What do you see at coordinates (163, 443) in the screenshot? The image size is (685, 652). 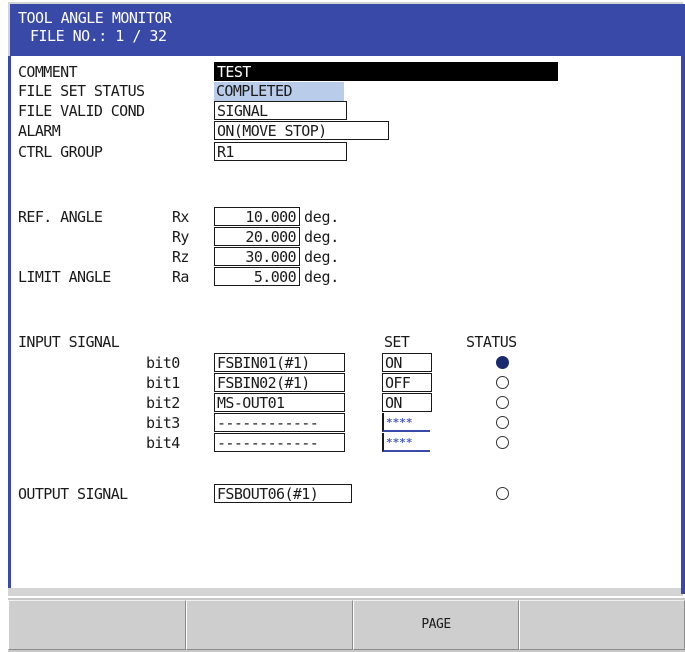 I see `bit4-label: bit4` at bounding box center [163, 443].